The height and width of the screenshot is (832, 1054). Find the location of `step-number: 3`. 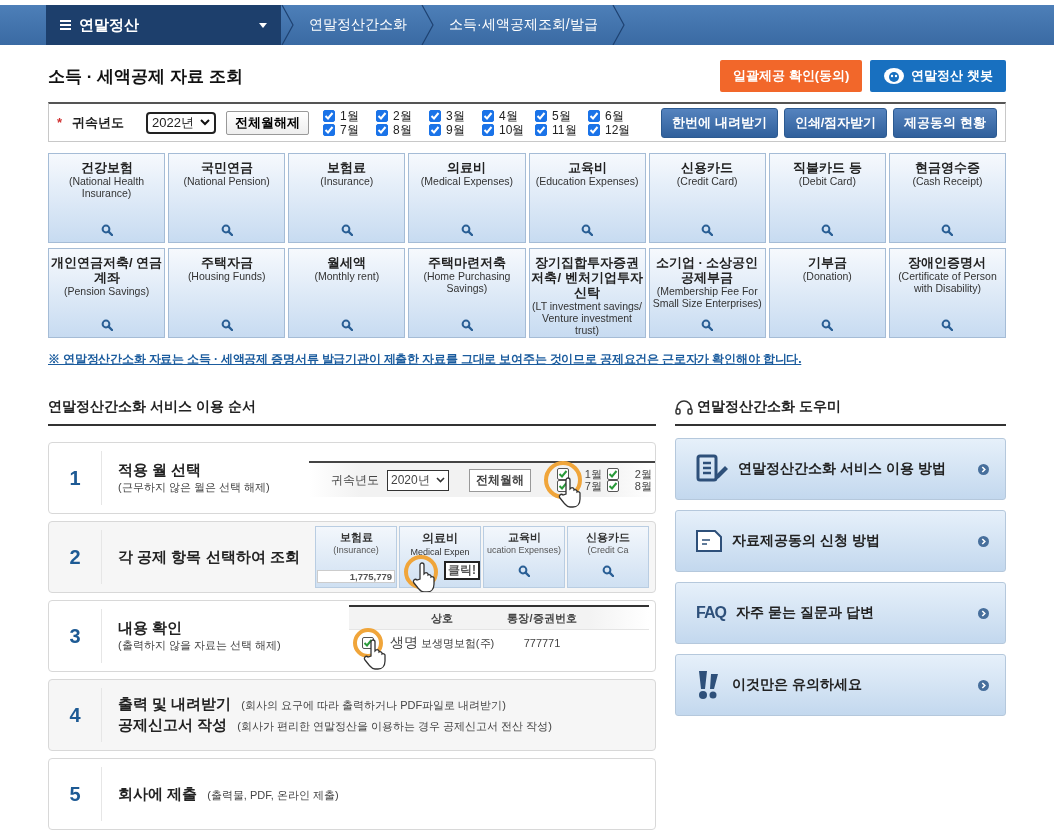

step-number: 3 is located at coordinates (75, 636).